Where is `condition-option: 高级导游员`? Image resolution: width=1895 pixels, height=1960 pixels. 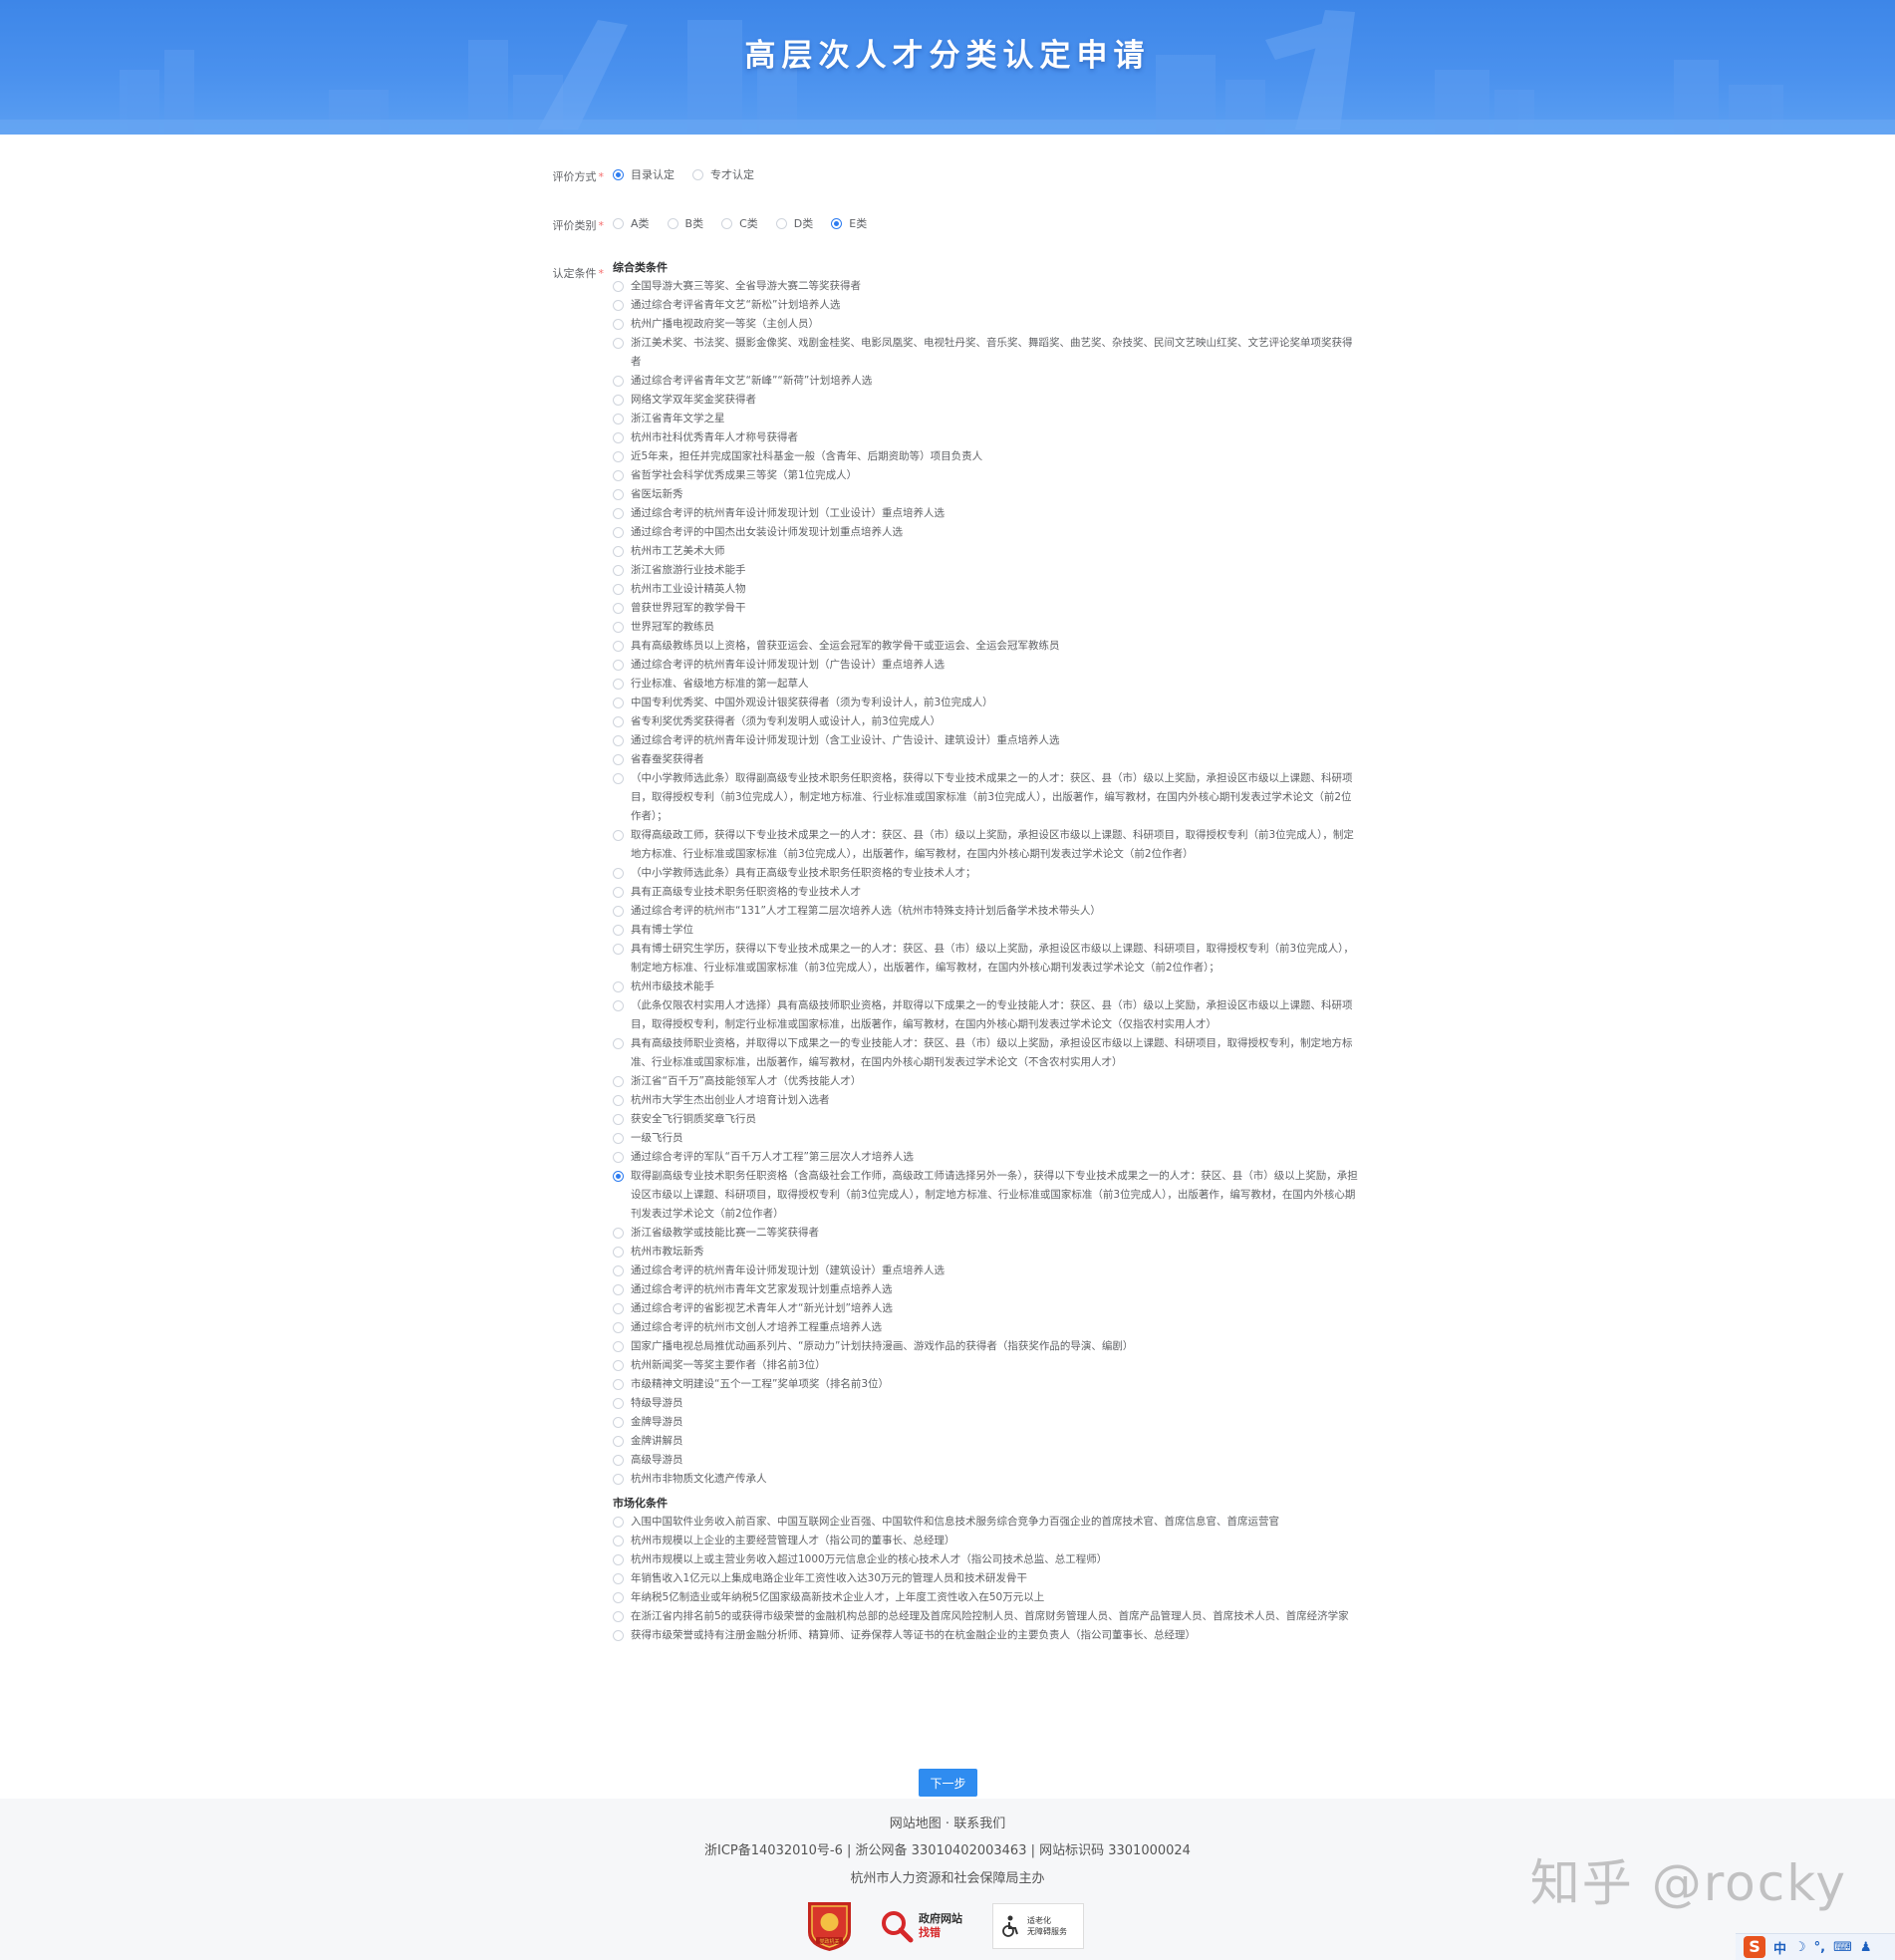 condition-option: 高级导游员 is located at coordinates (986, 1460).